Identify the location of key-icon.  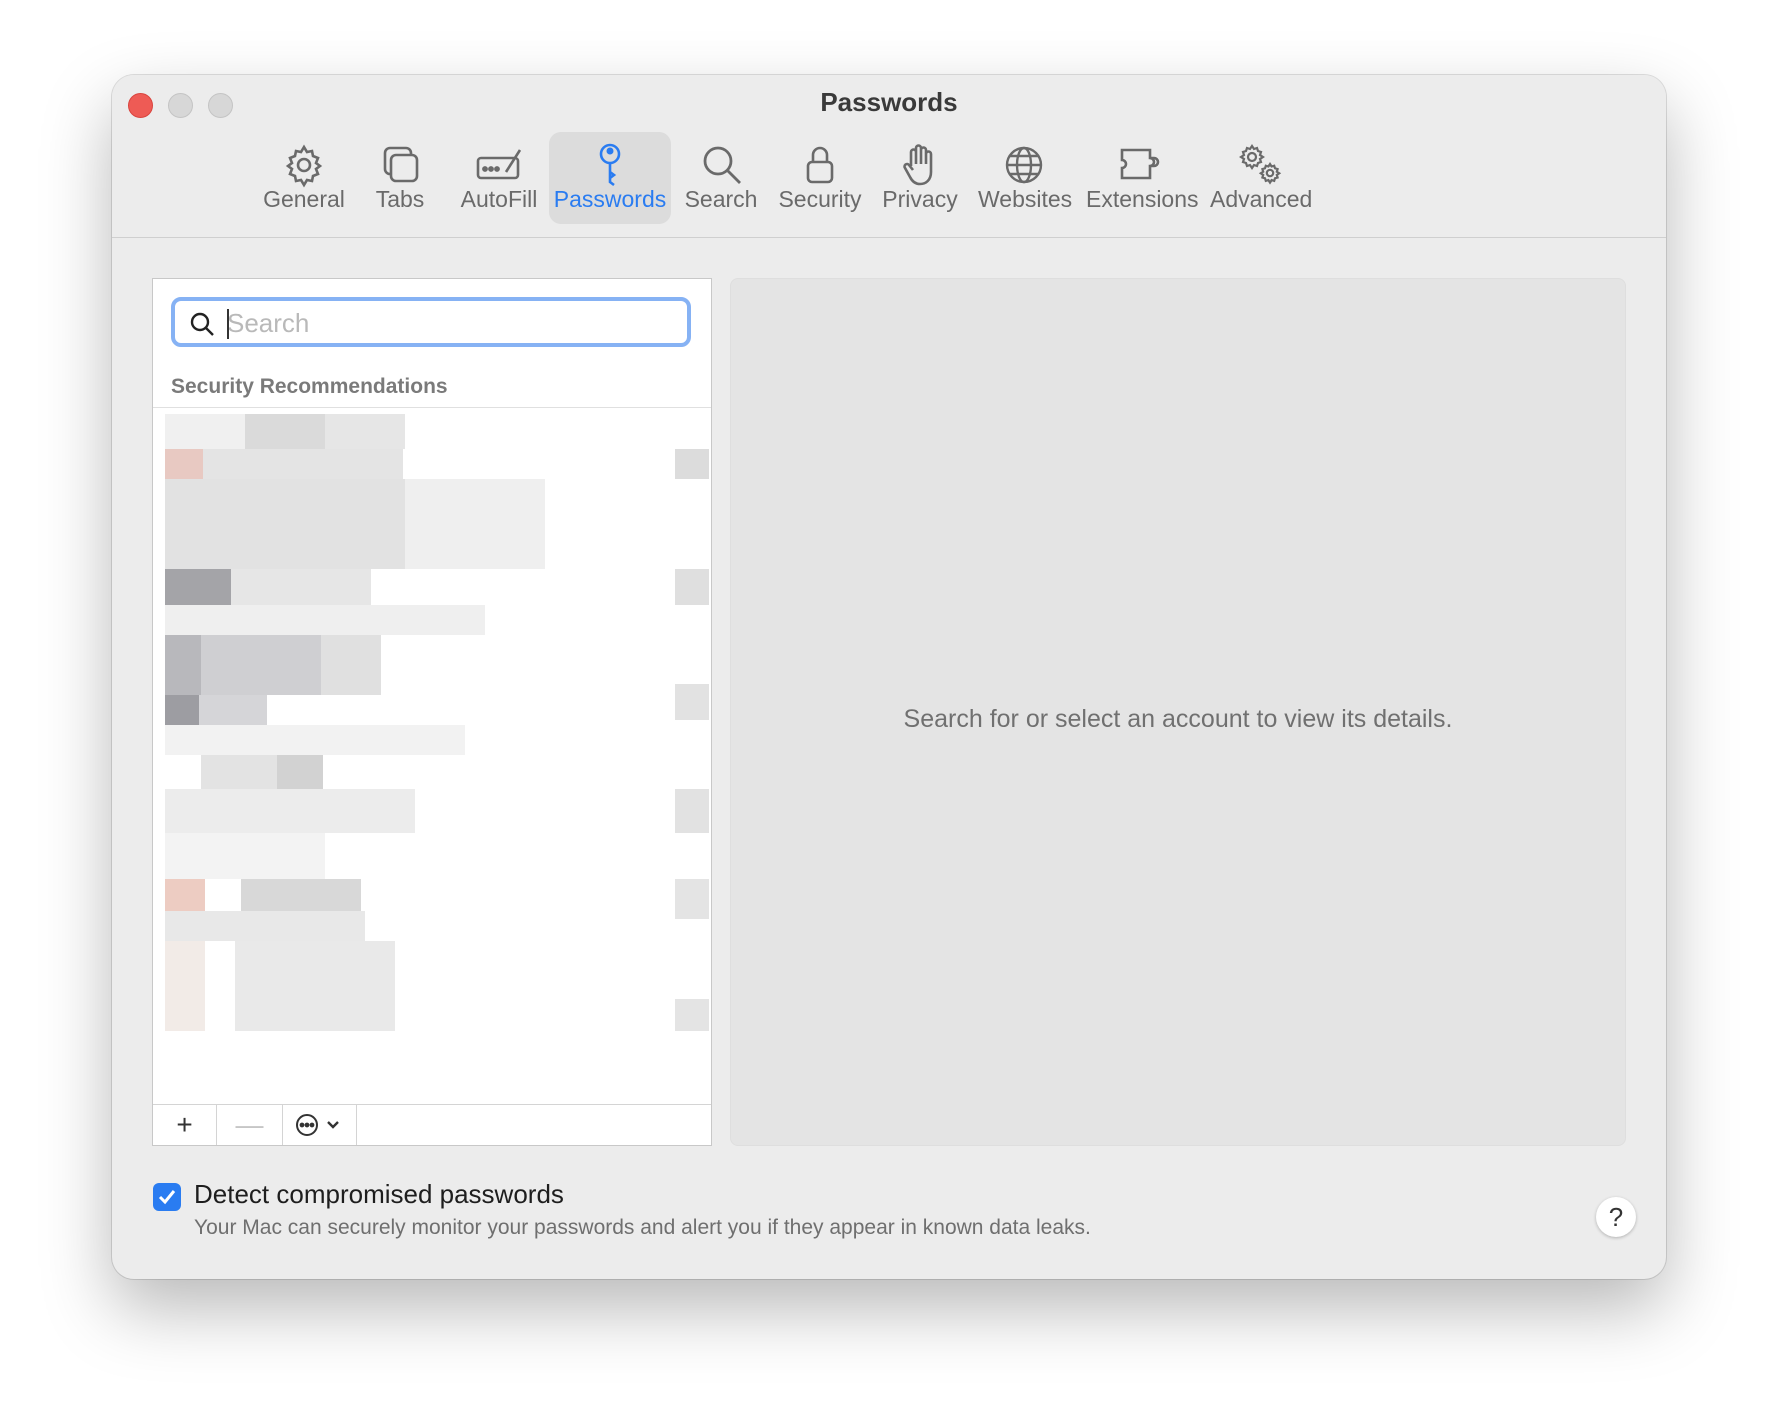
(610, 165).